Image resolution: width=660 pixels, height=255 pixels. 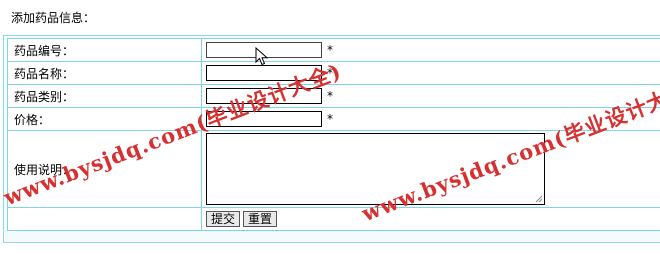 What do you see at coordinates (264, 96) in the screenshot?
I see `category-input` at bounding box center [264, 96].